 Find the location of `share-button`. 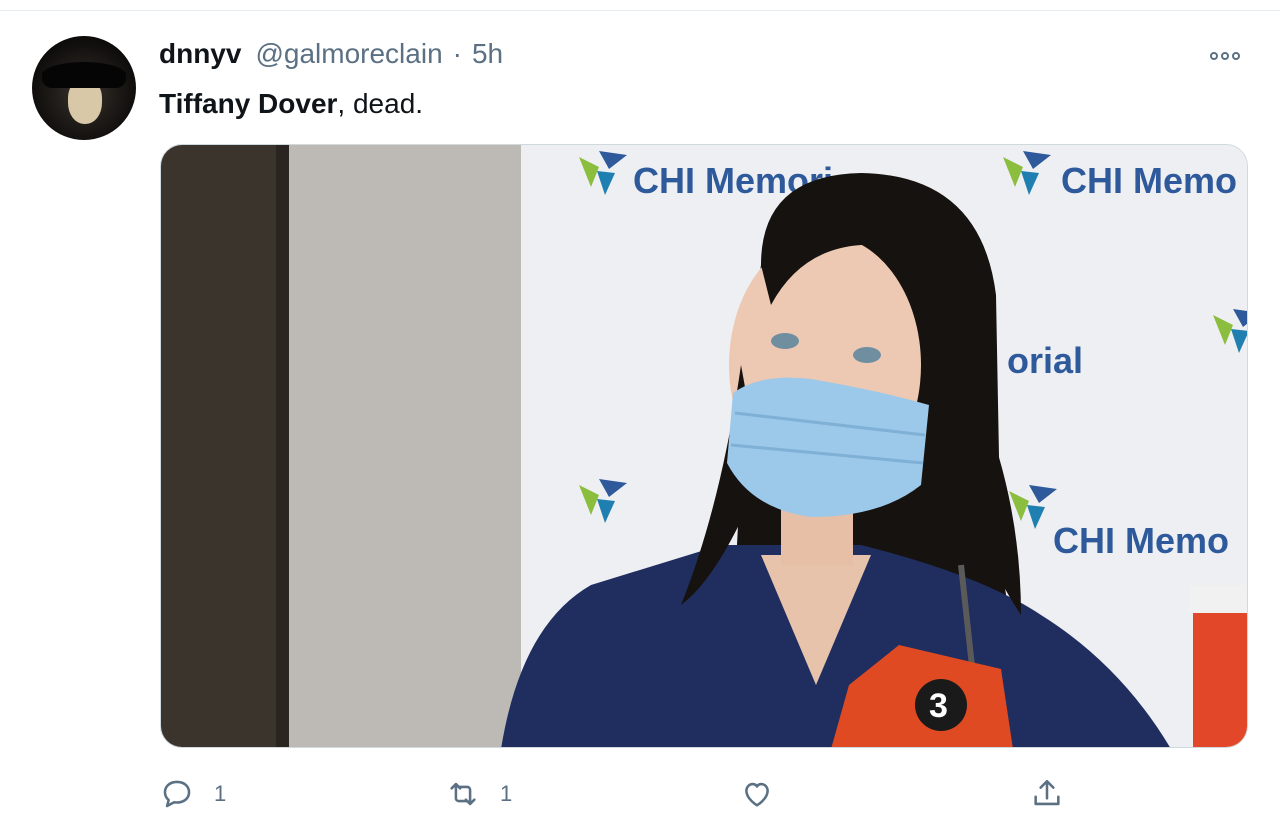

share-button is located at coordinates (1047, 794).